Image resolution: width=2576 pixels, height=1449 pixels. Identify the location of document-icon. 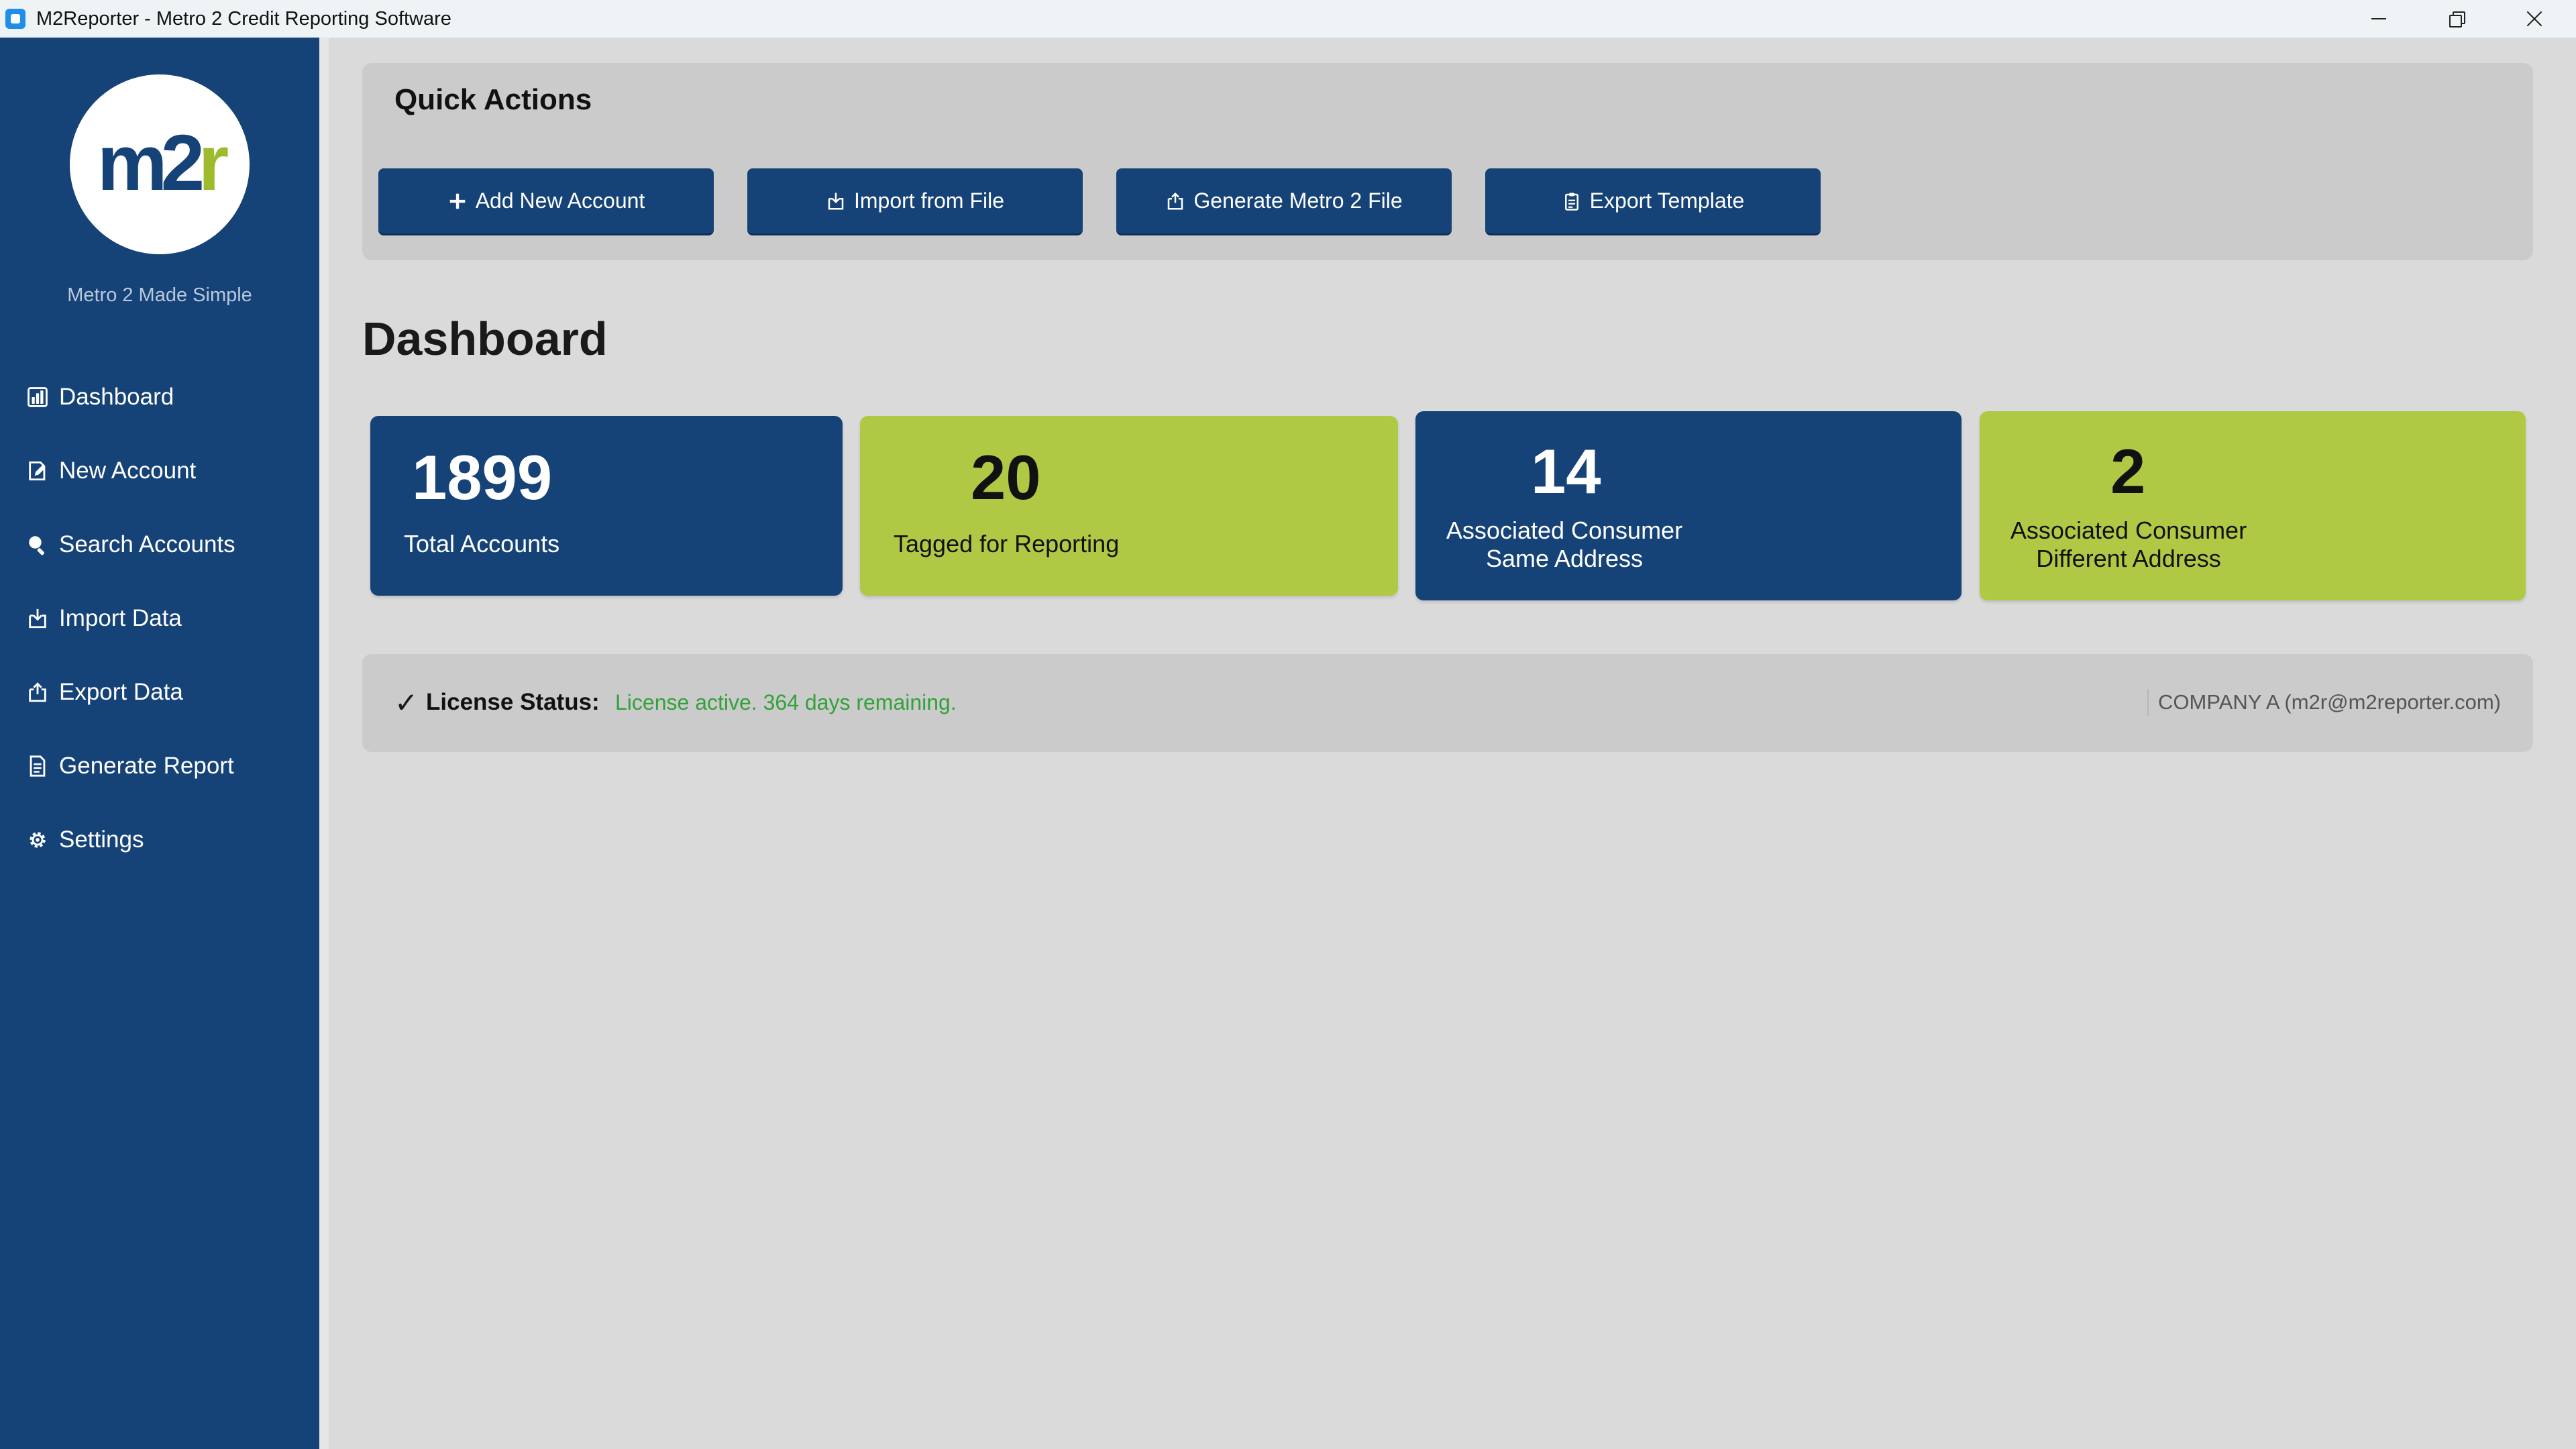
(37, 766).